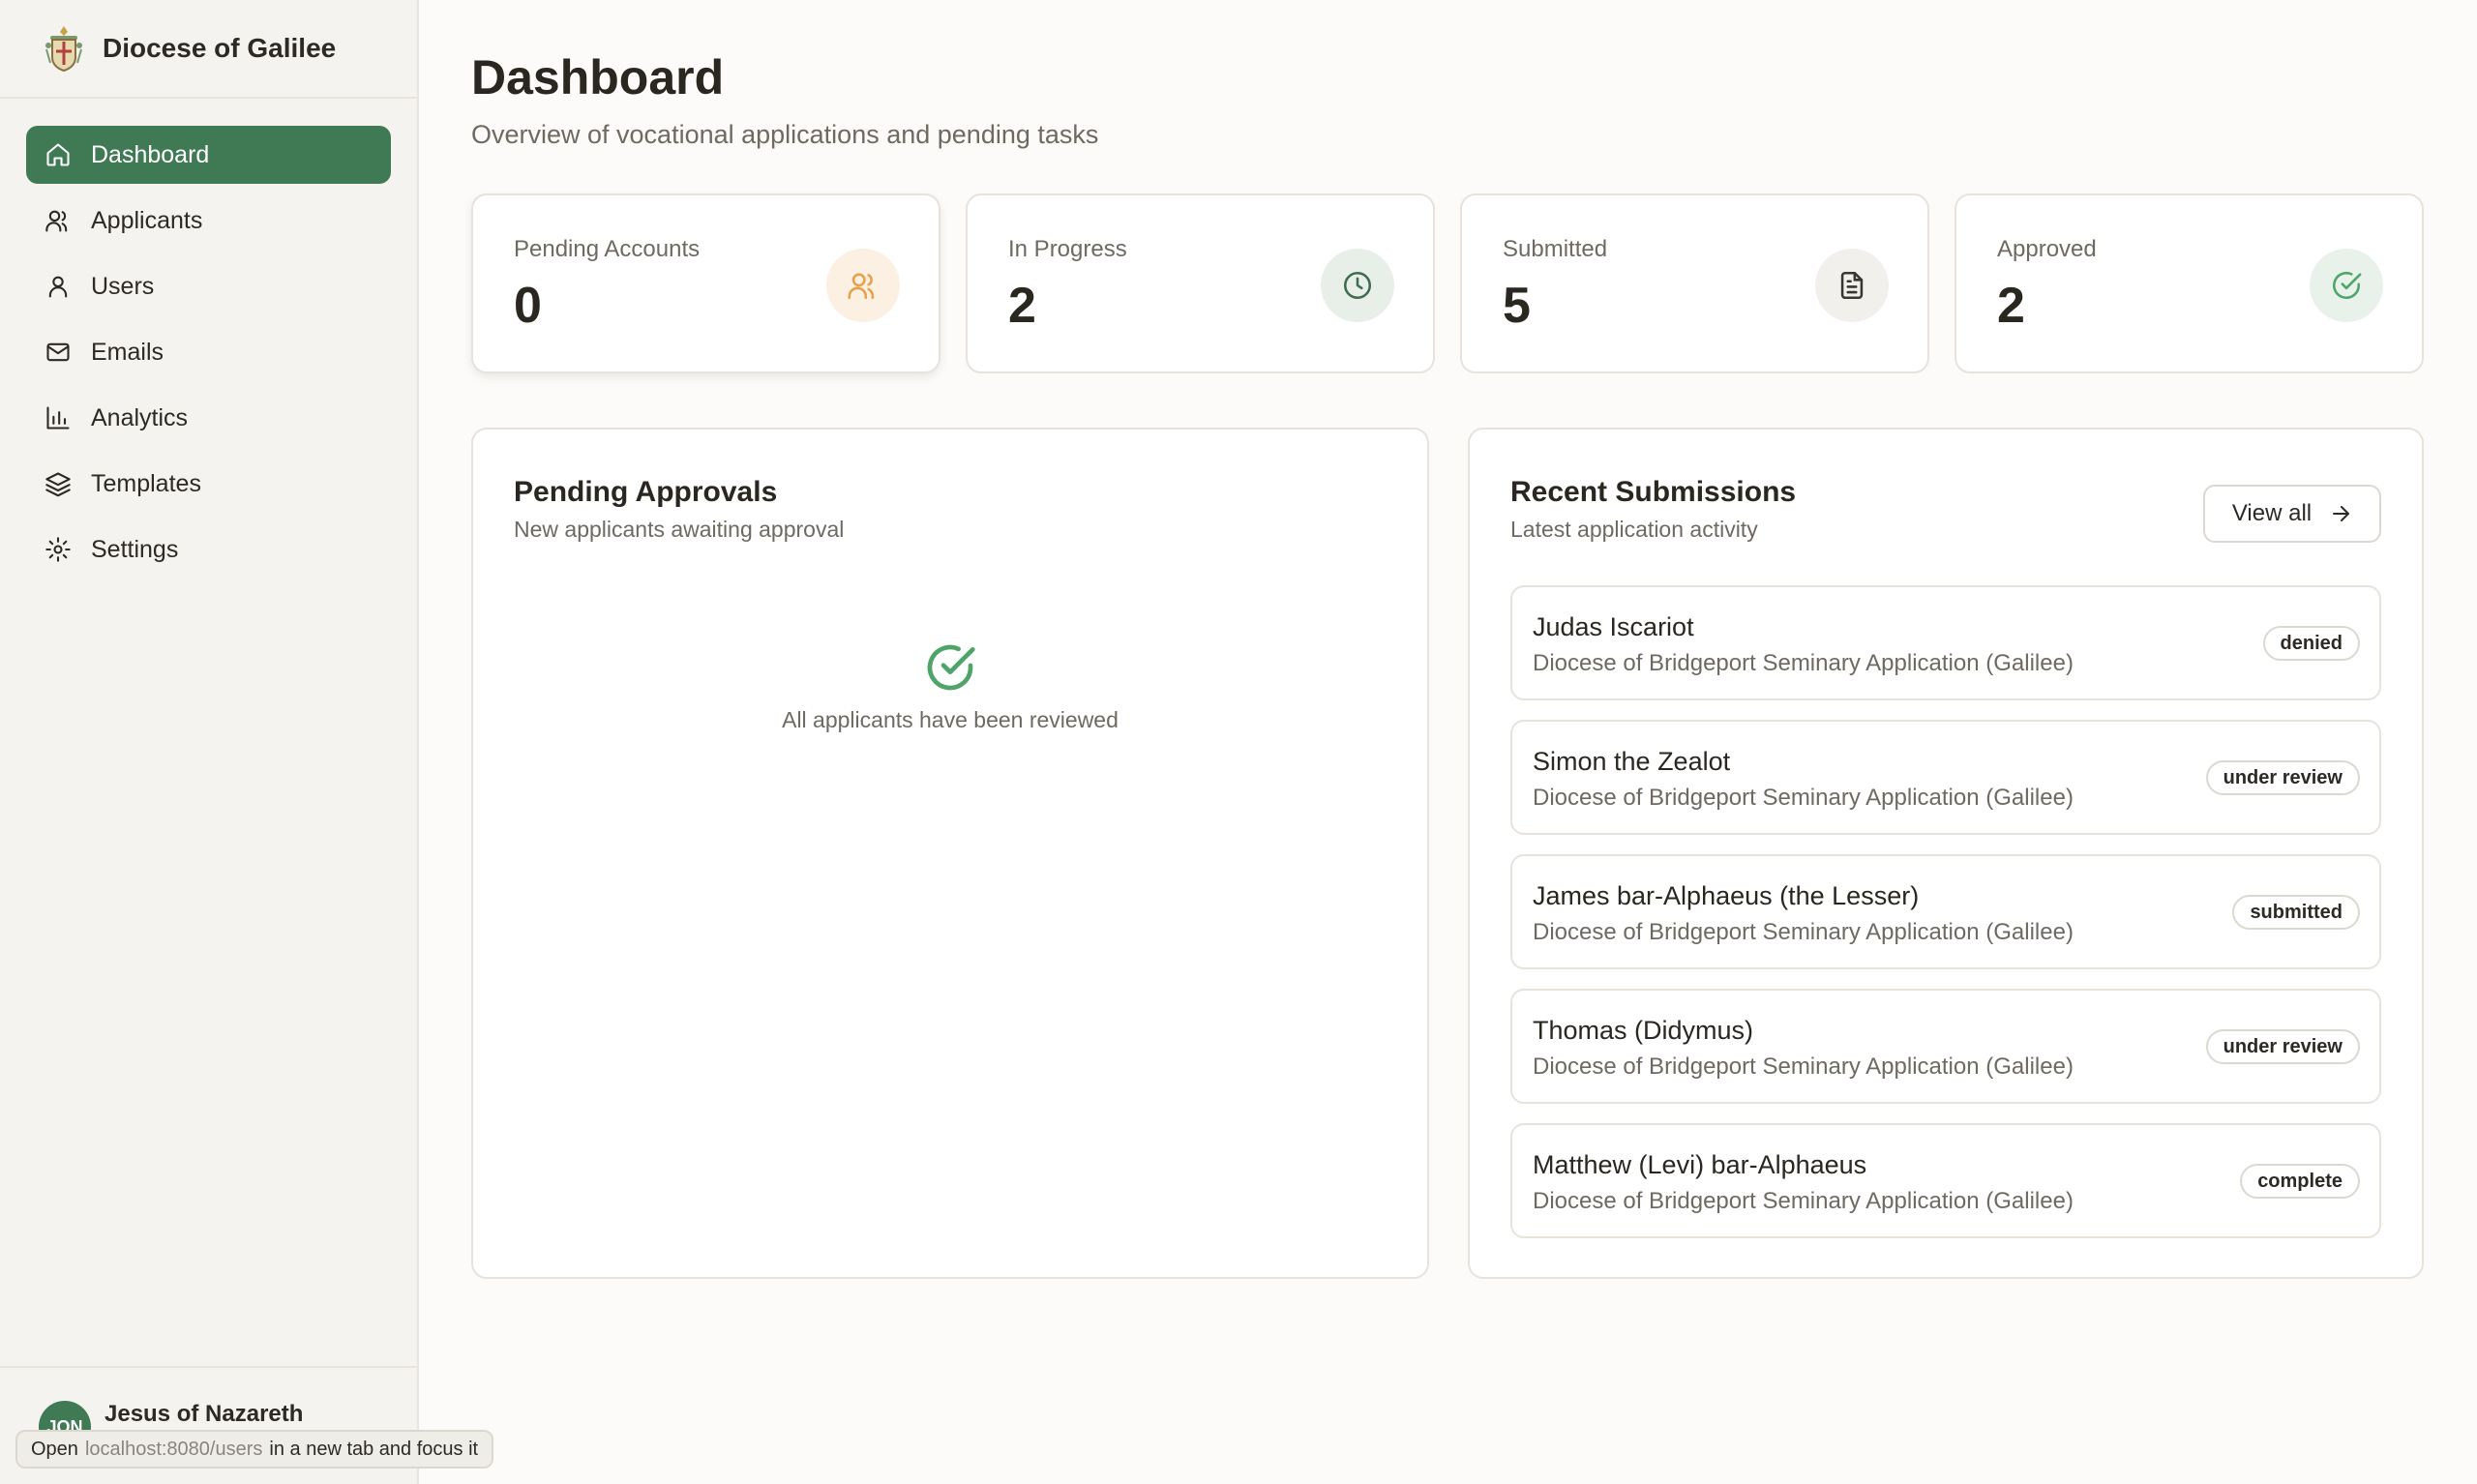  Describe the element at coordinates (208, 352) in the screenshot. I see `sidebar-item-emails: Emails` at that location.